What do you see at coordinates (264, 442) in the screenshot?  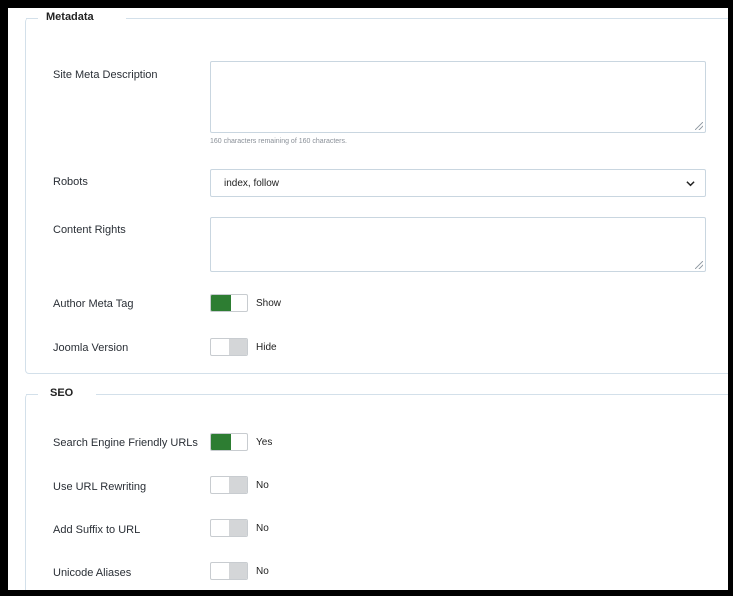 I see `sef-urls-state: Yes` at bounding box center [264, 442].